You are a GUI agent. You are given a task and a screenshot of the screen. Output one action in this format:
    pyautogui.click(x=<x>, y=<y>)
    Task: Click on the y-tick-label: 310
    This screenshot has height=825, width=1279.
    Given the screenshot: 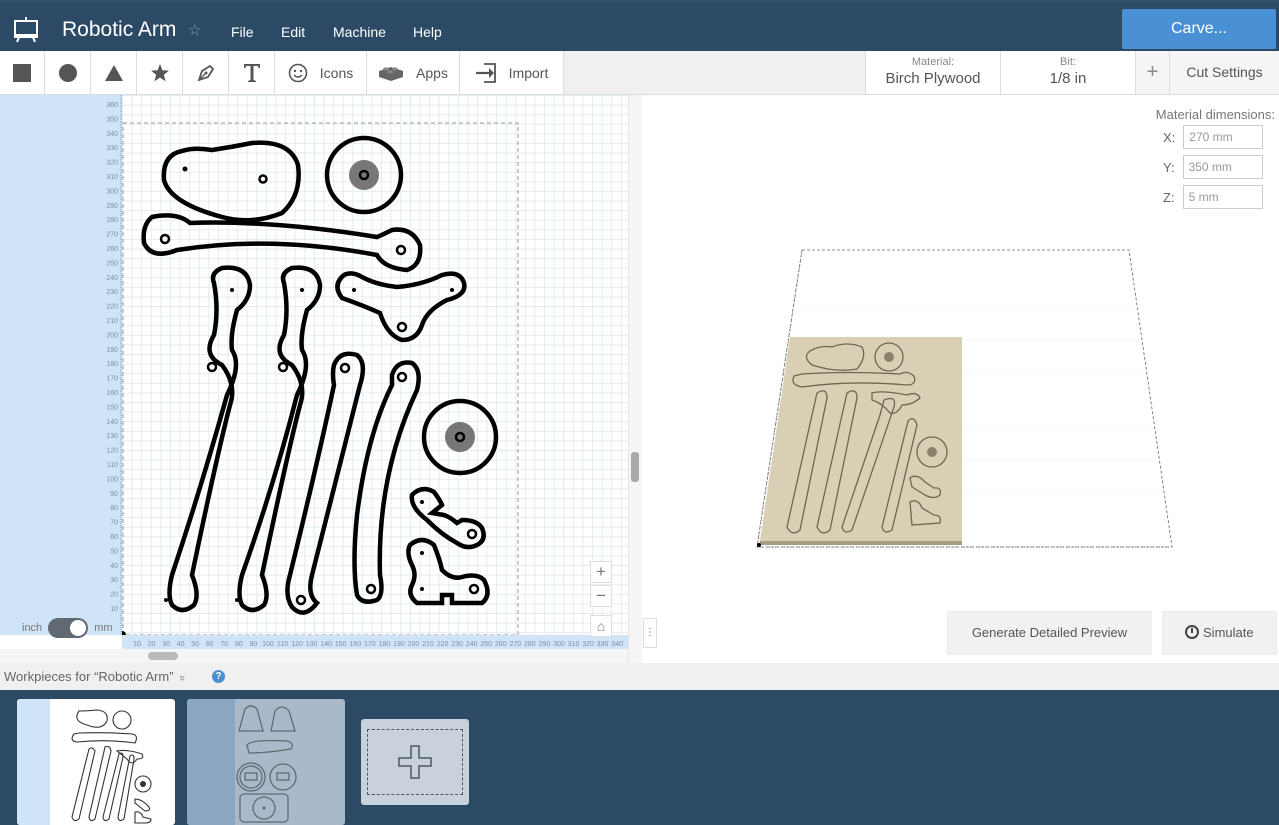 What is the action you would take?
    pyautogui.click(x=112, y=177)
    